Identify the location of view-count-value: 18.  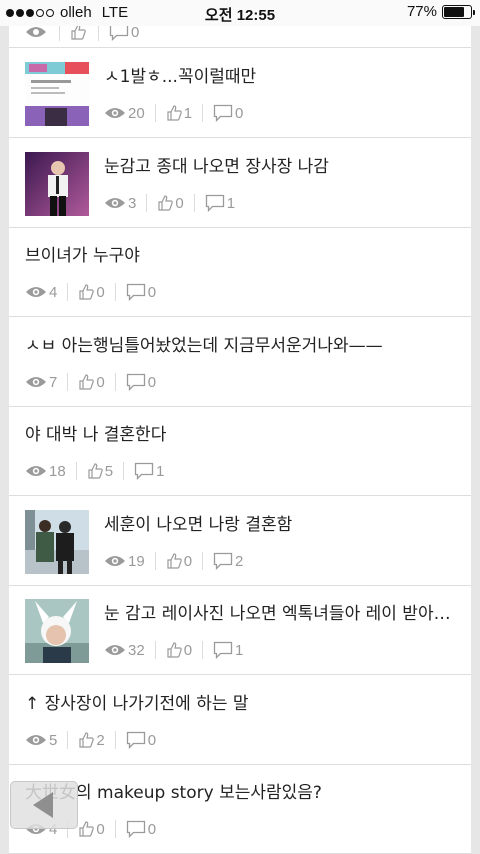
(57, 471).